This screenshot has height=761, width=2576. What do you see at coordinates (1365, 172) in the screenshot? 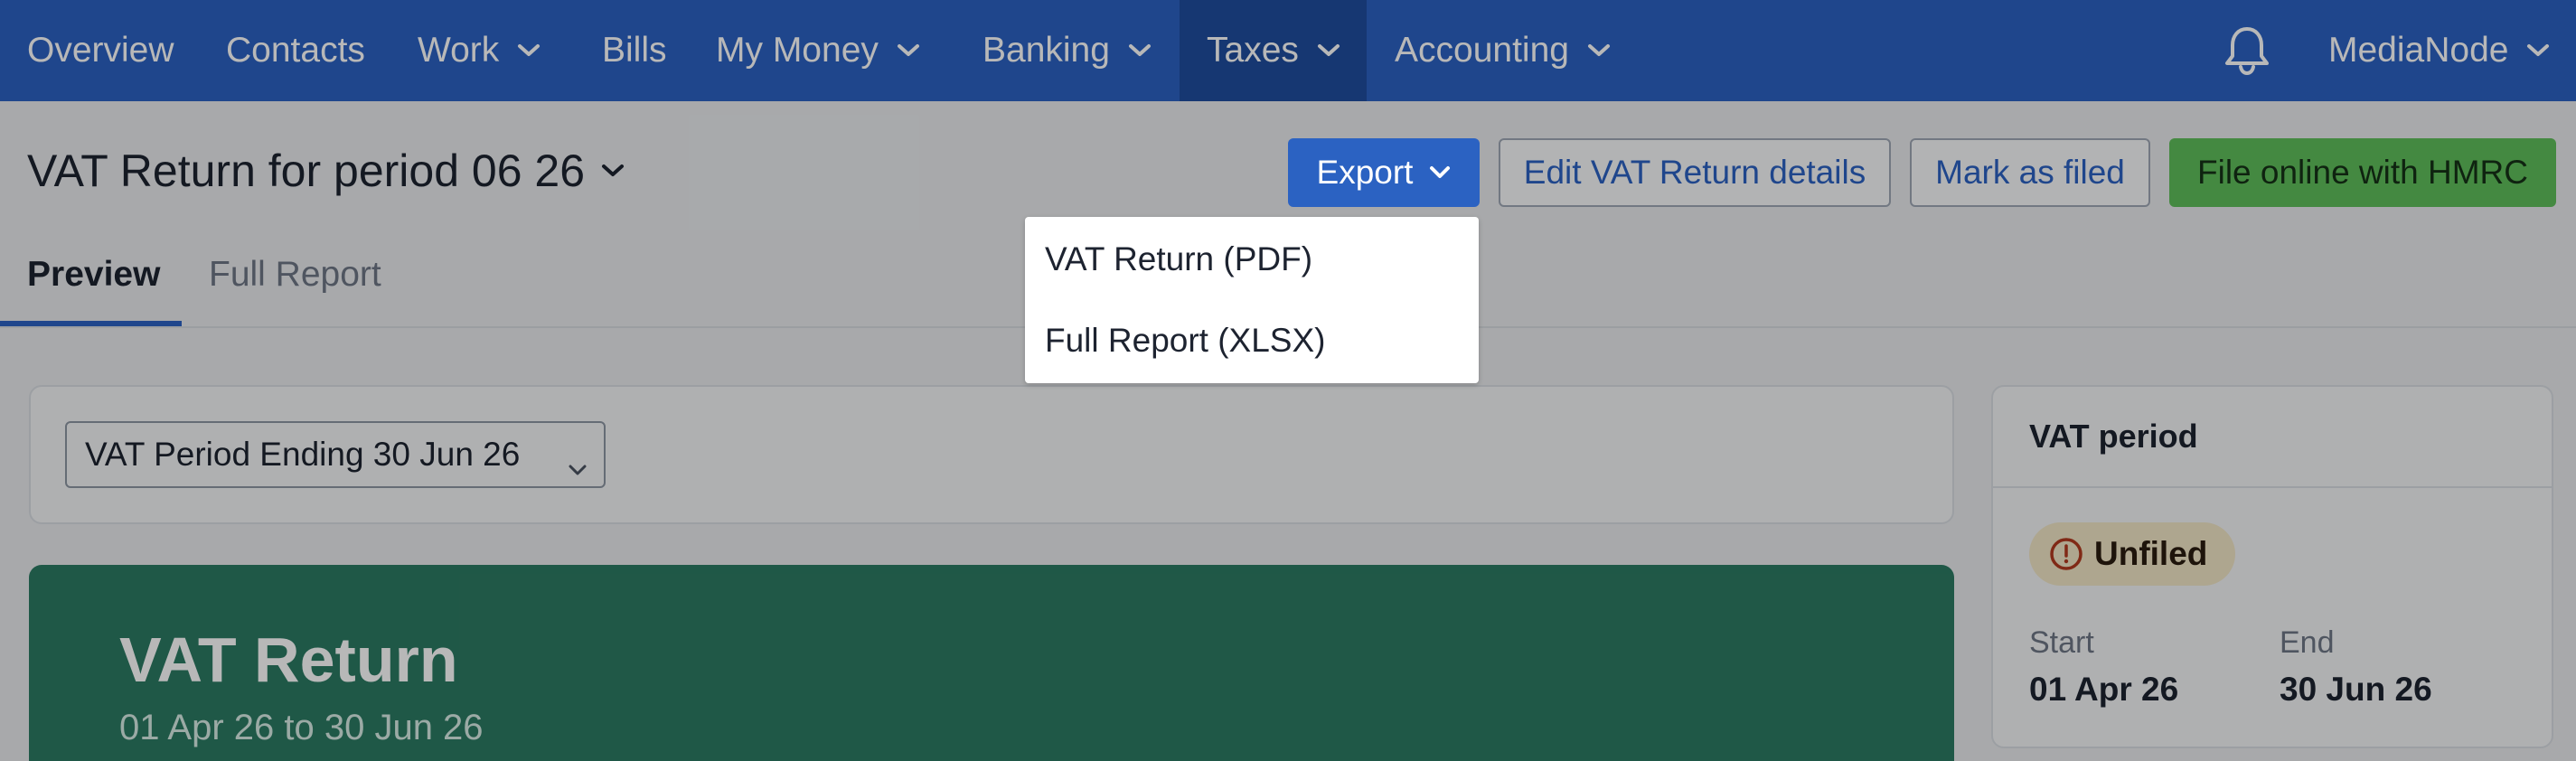
I see `export-button-label: Export` at bounding box center [1365, 172].